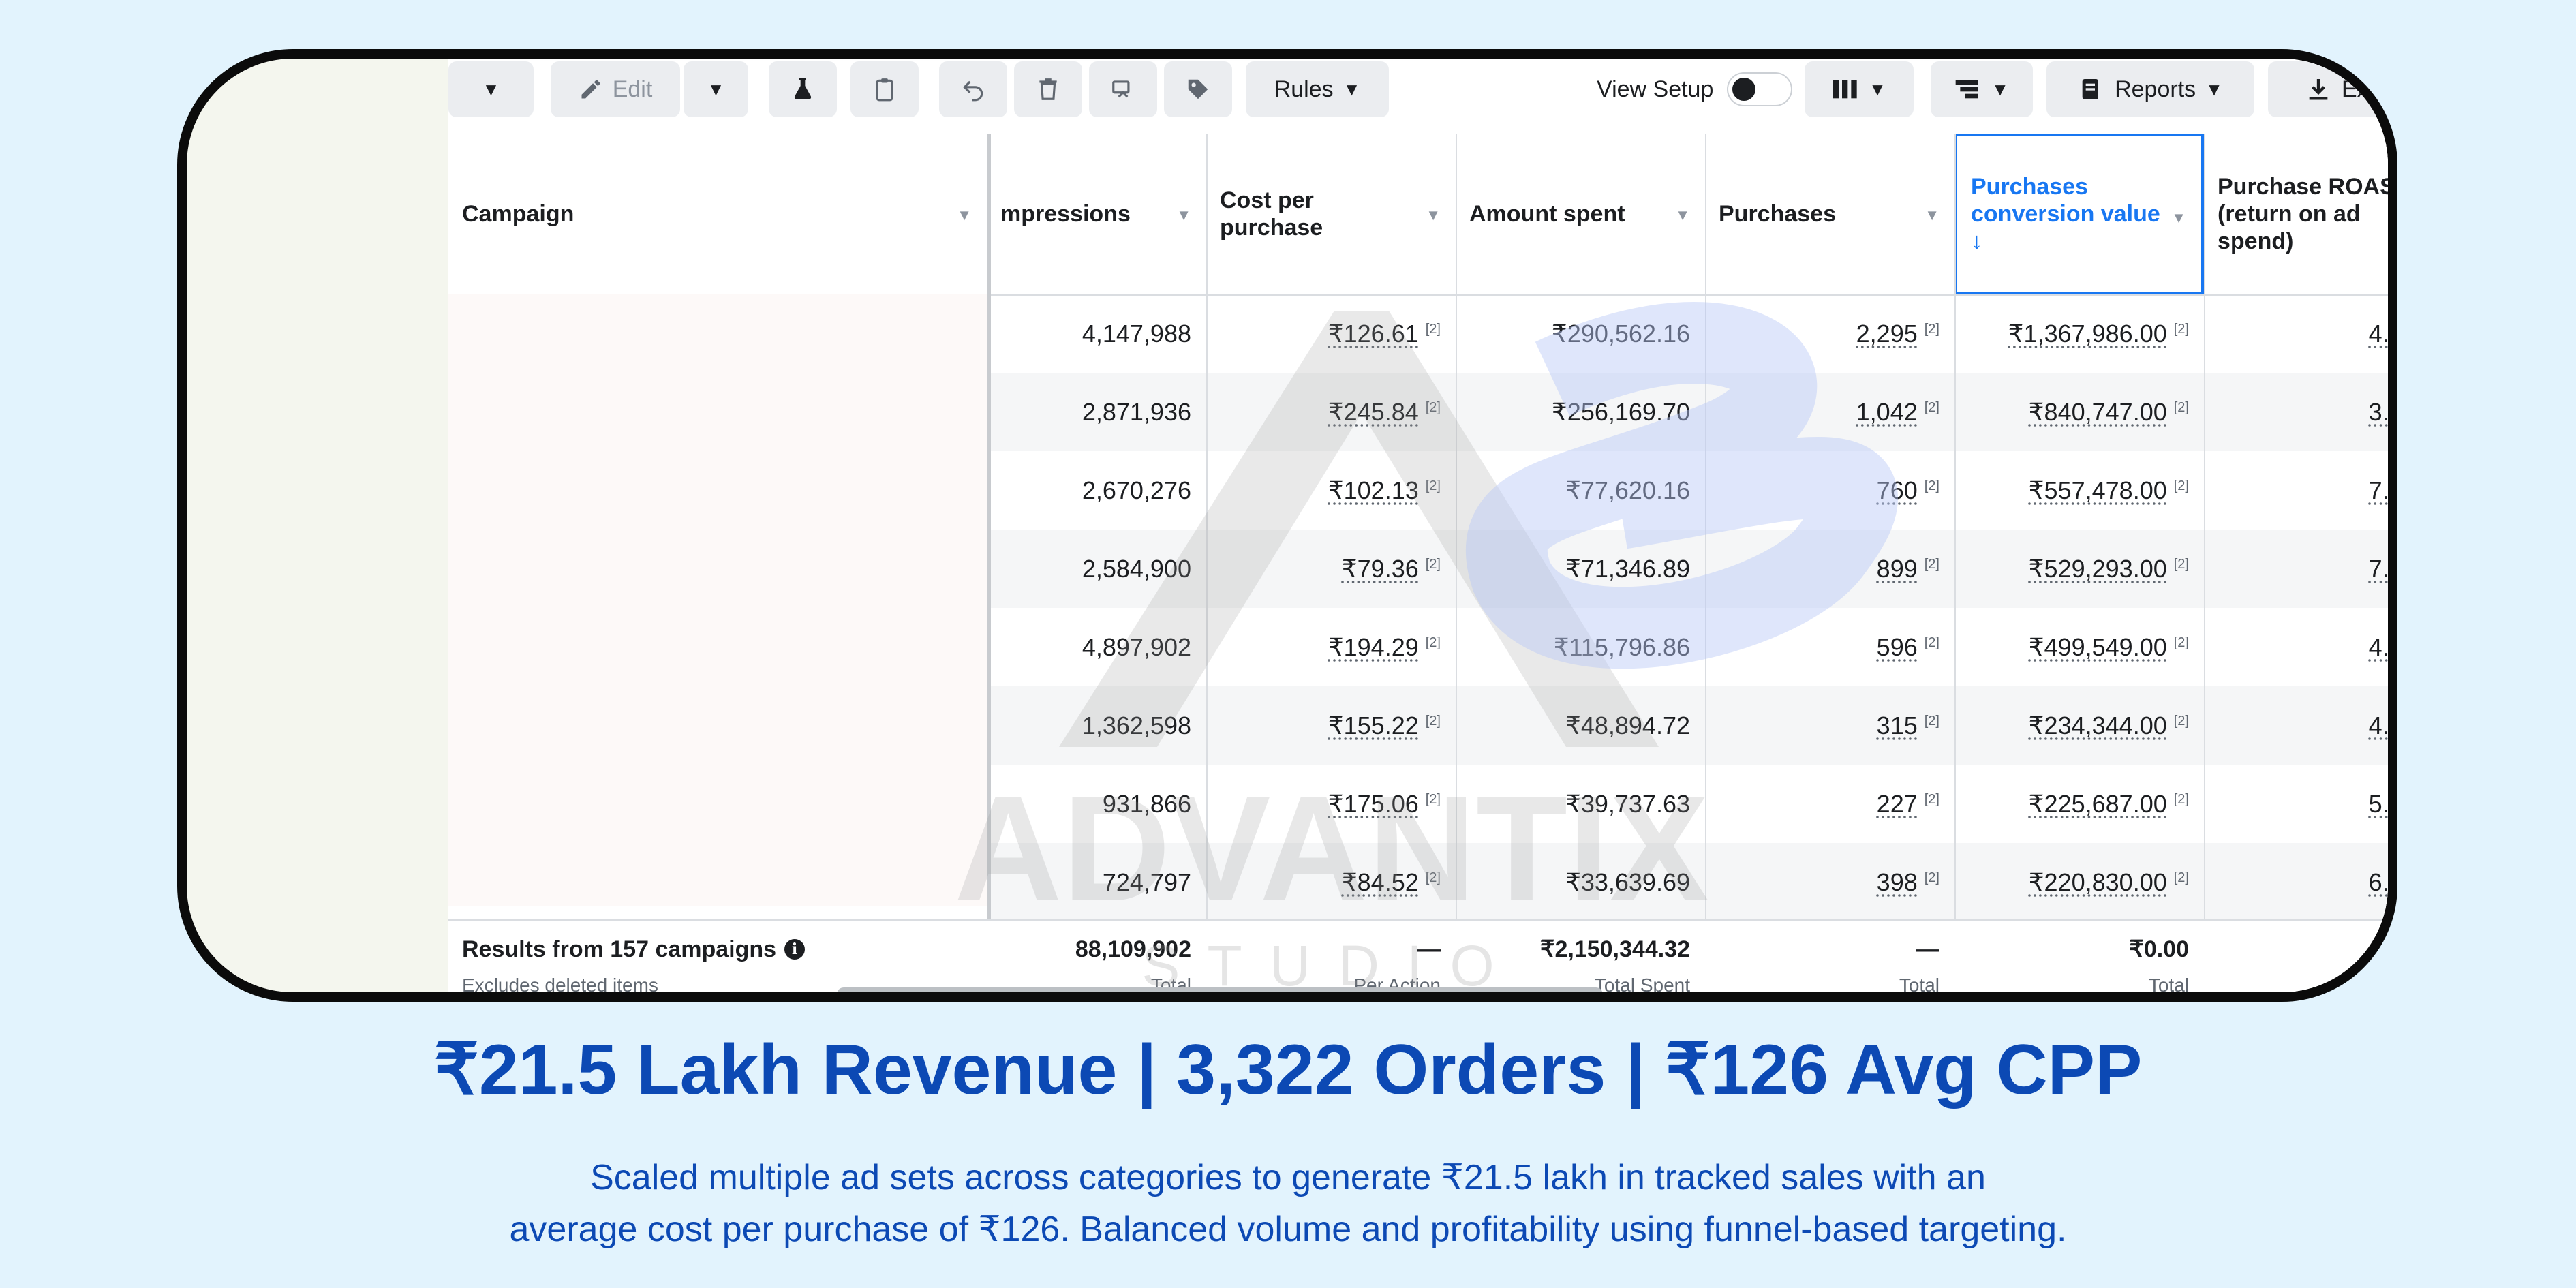 Image resolution: width=2576 pixels, height=1288 pixels. I want to click on cell-value: ₹245.84, so click(1373, 412).